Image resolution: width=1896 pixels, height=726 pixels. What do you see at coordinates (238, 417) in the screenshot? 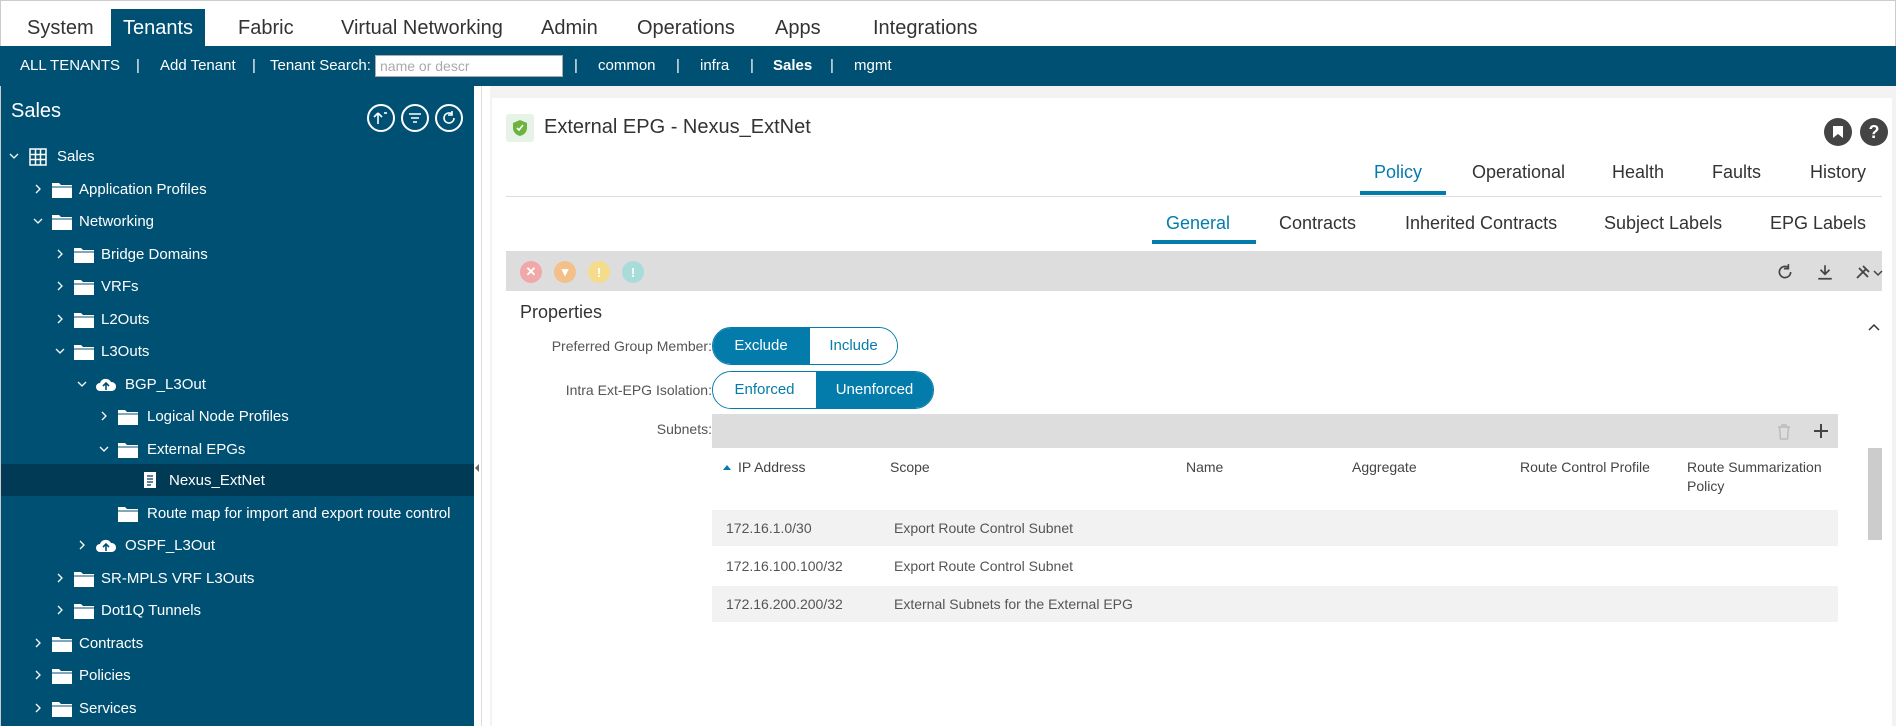
I see `tree-item-logical-node-profiles: Logical Node Profiles` at bounding box center [238, 417].